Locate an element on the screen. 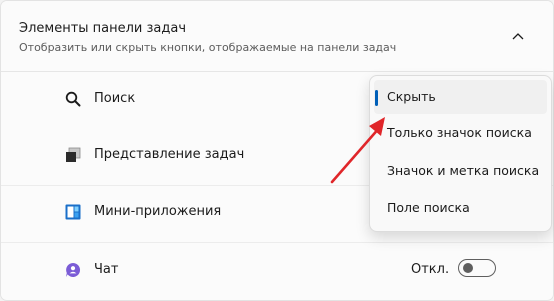 Image resolution: width=554 pixels, height=301 pixels. row-label-search: Поиск is located at coordinates (115, 98).